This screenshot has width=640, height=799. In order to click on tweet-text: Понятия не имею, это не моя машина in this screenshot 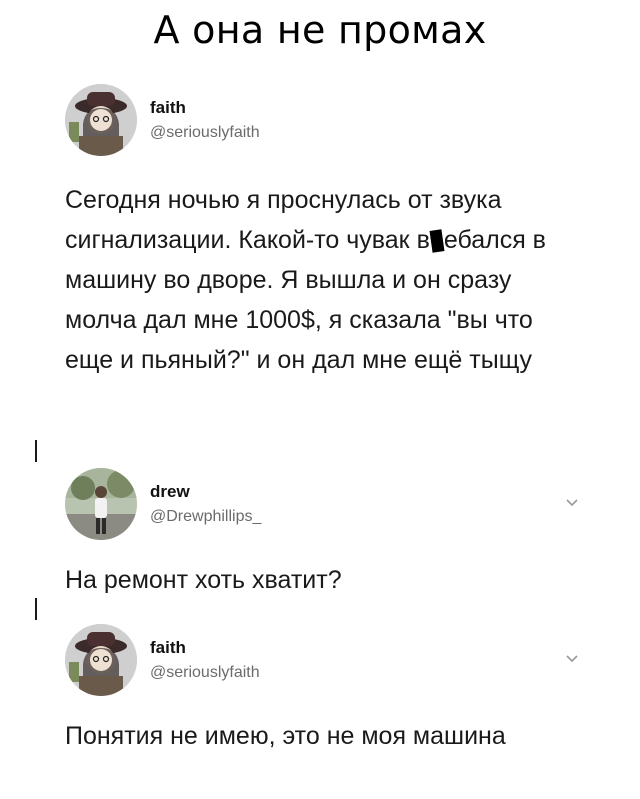, I will do `click(285, 736)`.